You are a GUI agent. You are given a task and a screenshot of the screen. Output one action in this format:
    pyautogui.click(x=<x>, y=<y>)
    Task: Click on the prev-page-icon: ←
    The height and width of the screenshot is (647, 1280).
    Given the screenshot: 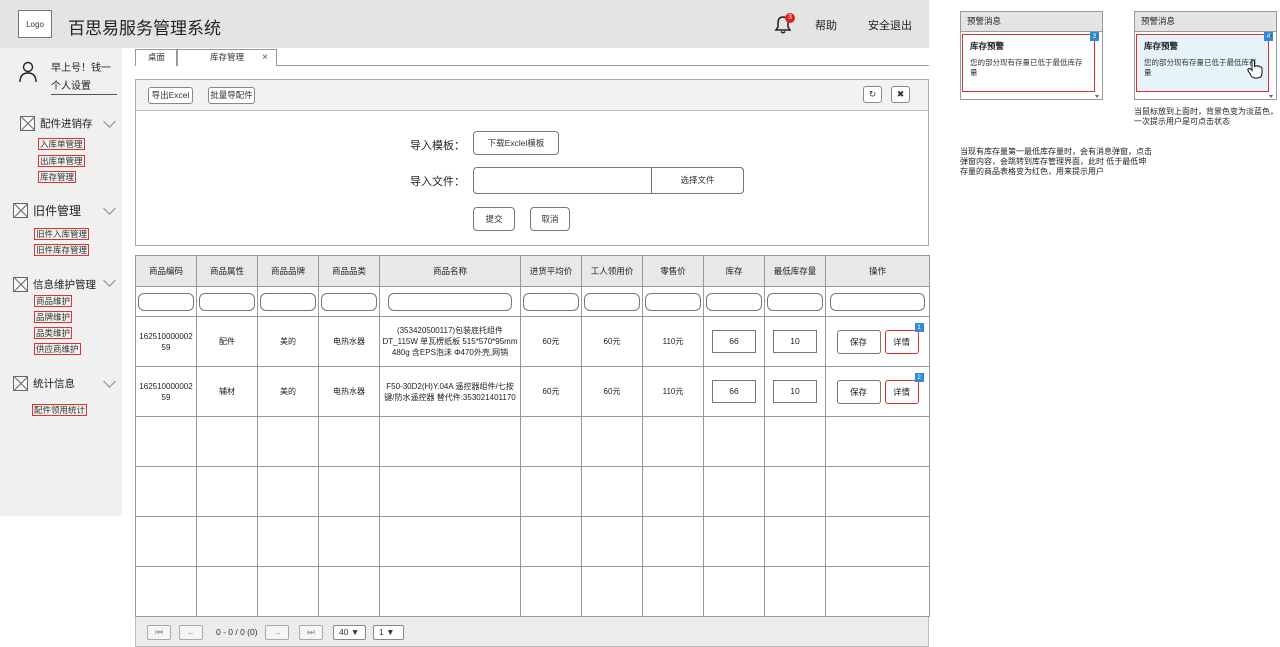 What is the action you would take?
    pyautogui.click(x=191, y=632)
    